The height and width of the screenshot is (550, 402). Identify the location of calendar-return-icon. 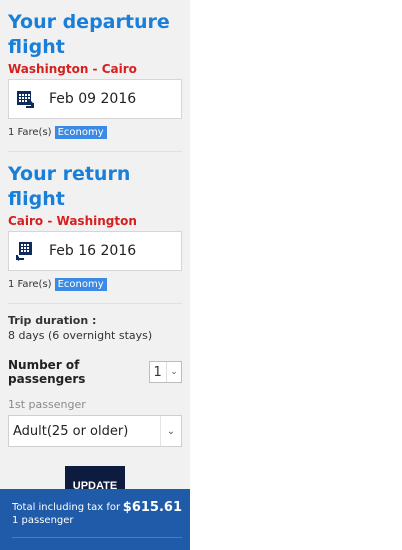
(25, 251).